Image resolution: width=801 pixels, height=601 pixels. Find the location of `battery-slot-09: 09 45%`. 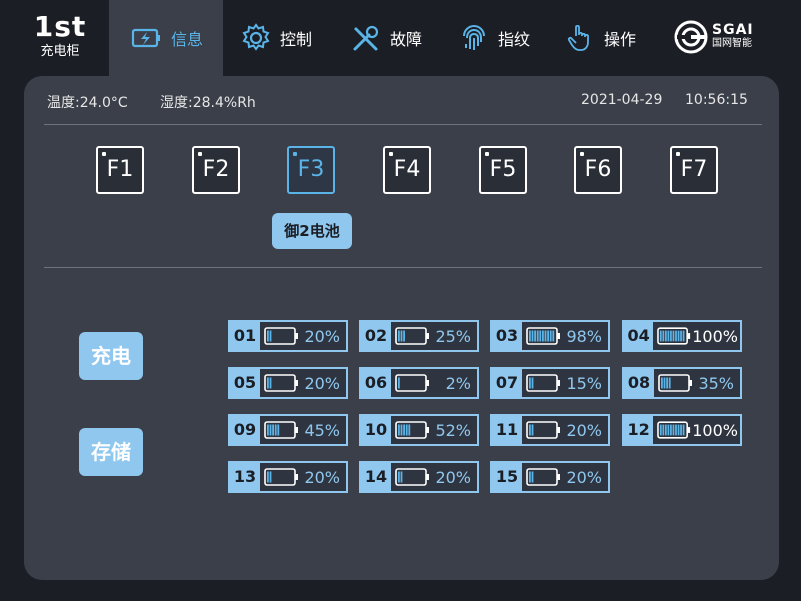

battery-slot-09: 09 45% is located at coordinates (288, 430).